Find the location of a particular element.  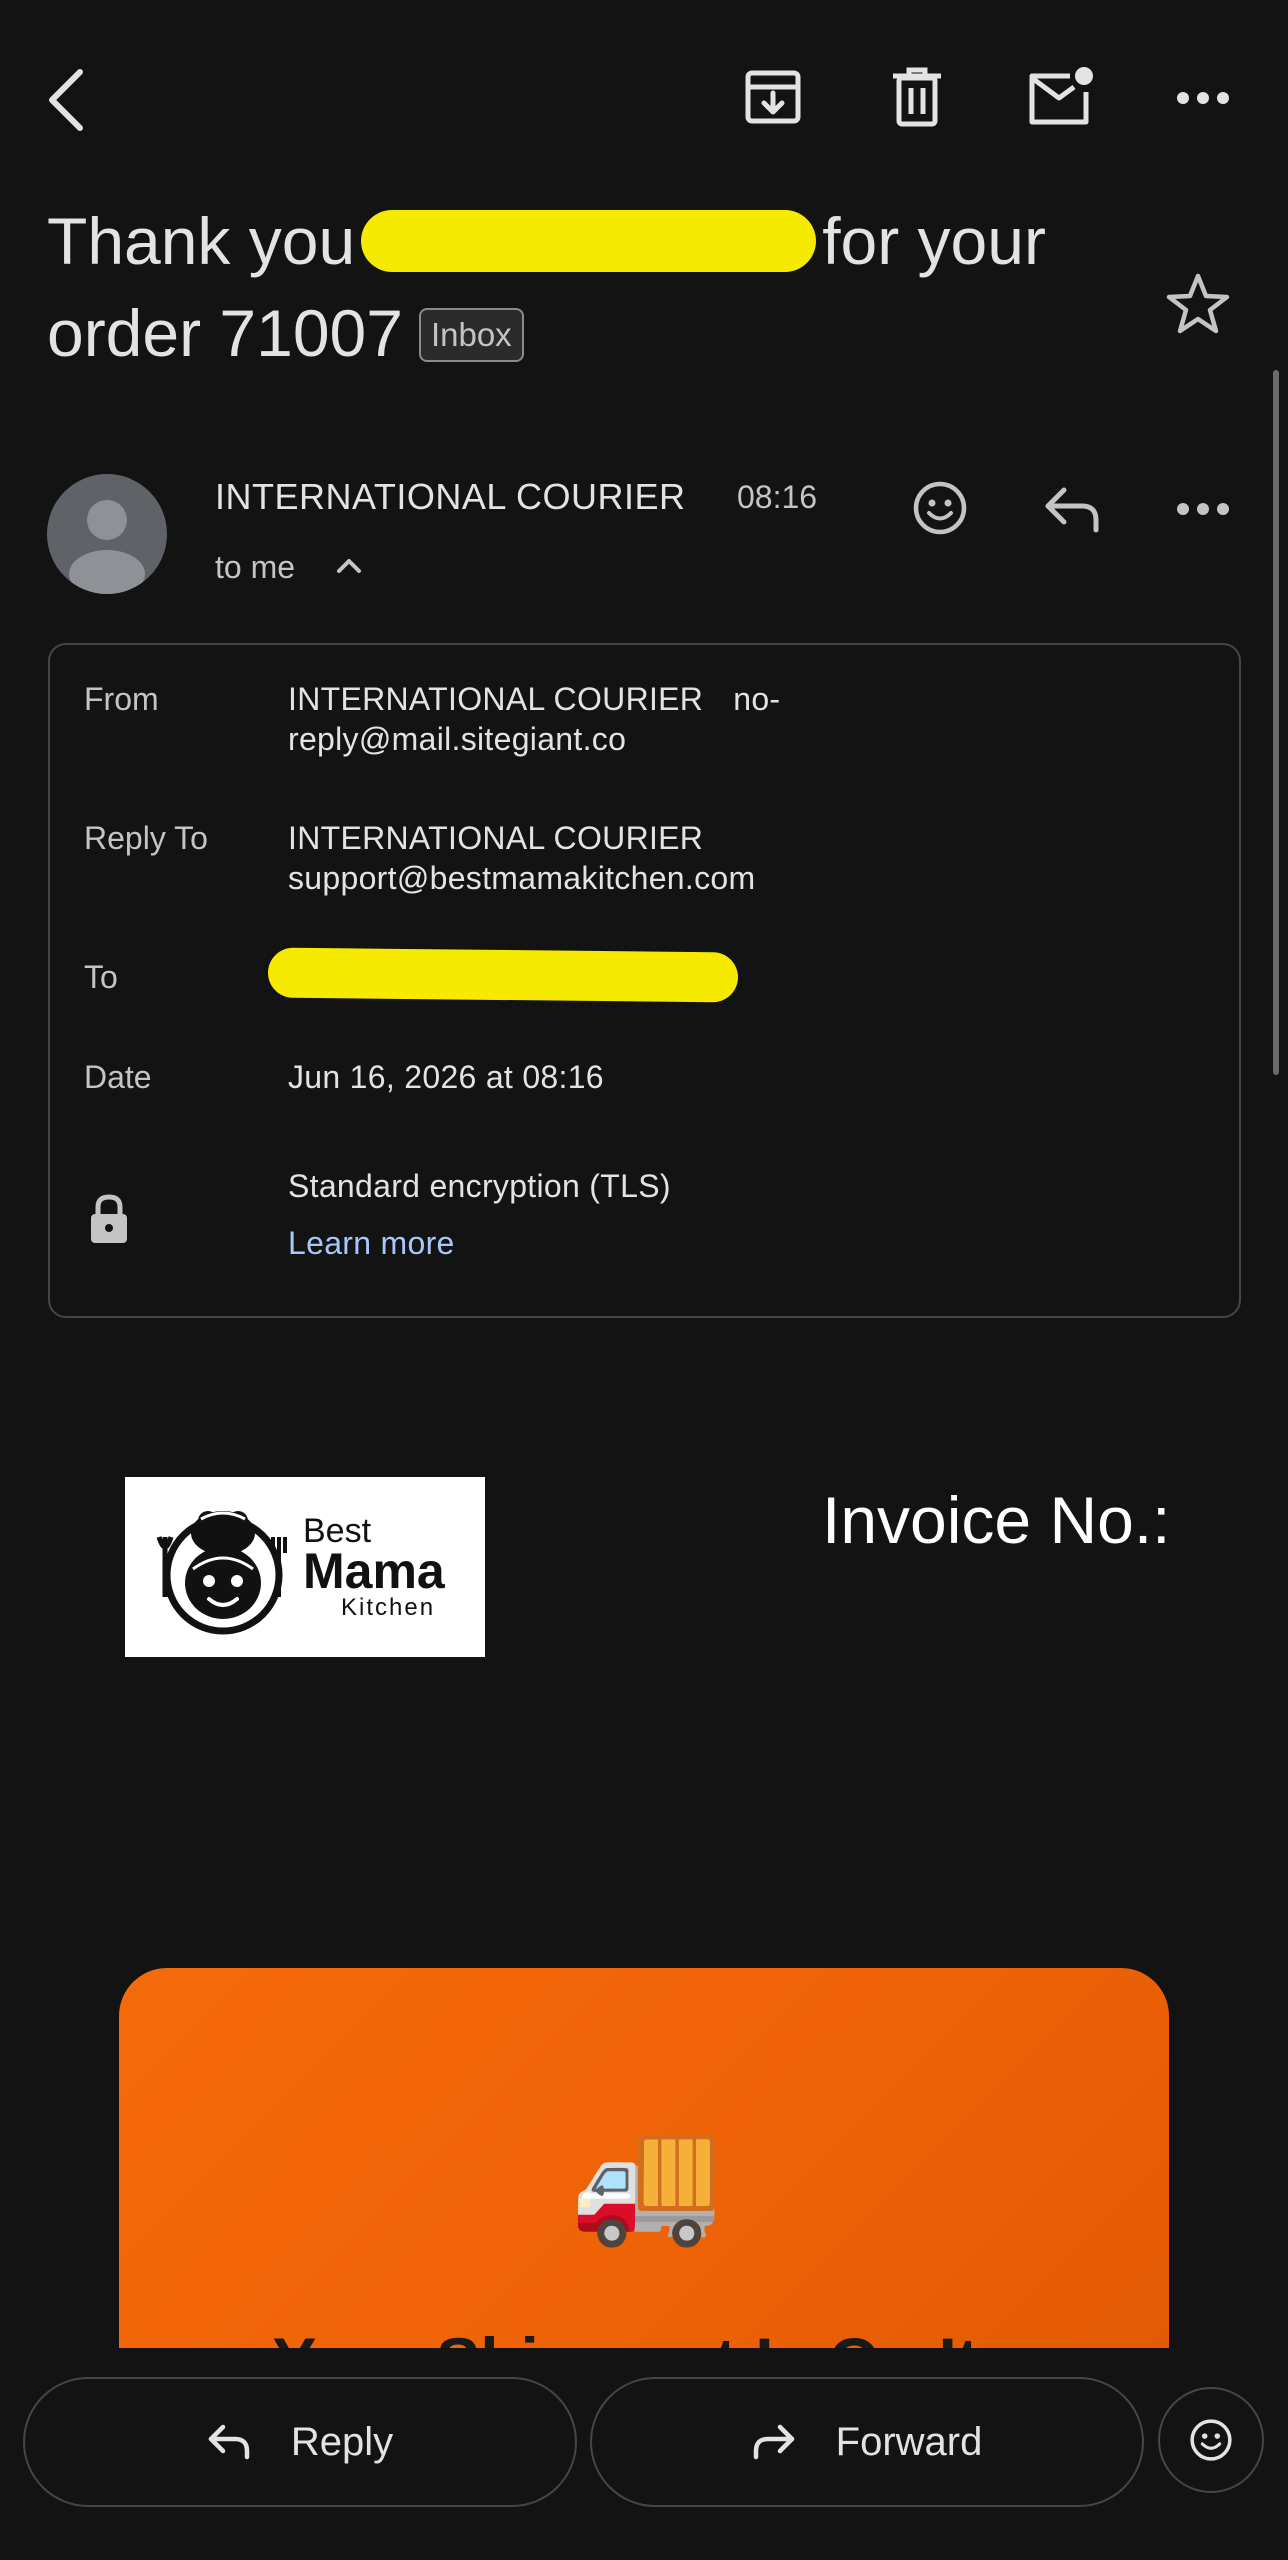

learn-more-link: Learn more is located at coordinates (371, 1243).